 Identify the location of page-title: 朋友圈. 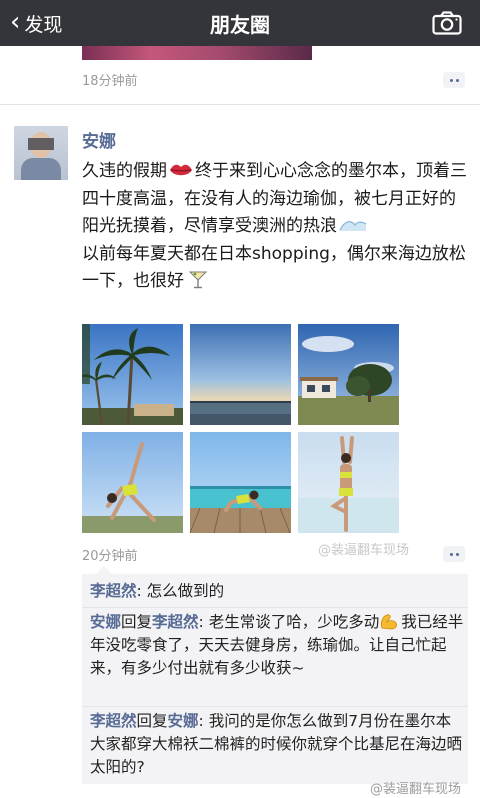
(240, 24).